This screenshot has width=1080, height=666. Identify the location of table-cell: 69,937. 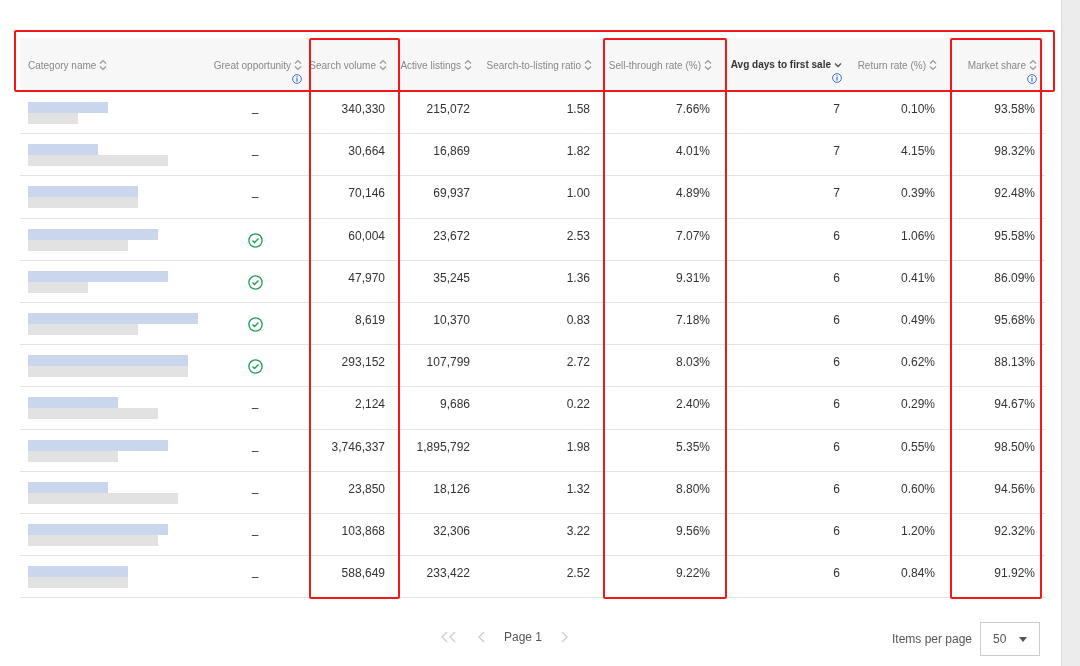
(451, 193).